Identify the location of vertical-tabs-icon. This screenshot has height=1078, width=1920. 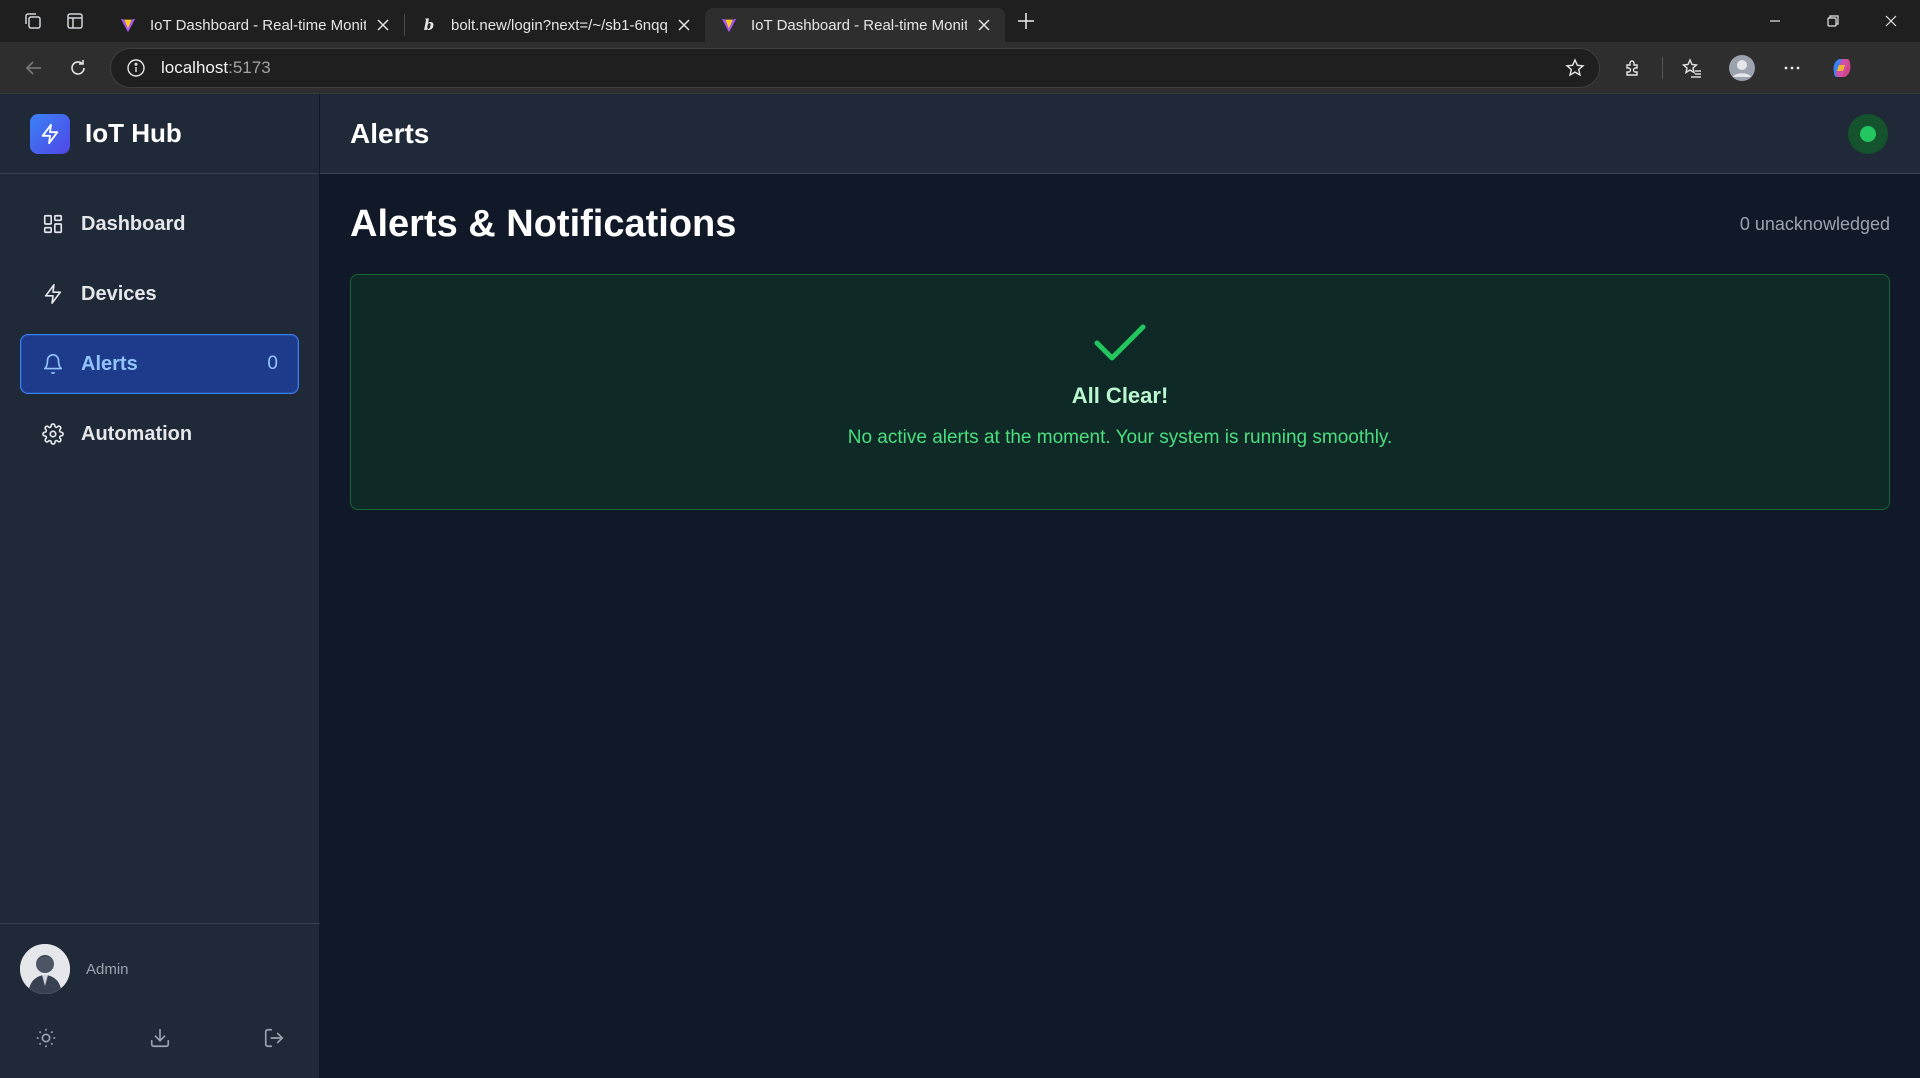
(75, 21).